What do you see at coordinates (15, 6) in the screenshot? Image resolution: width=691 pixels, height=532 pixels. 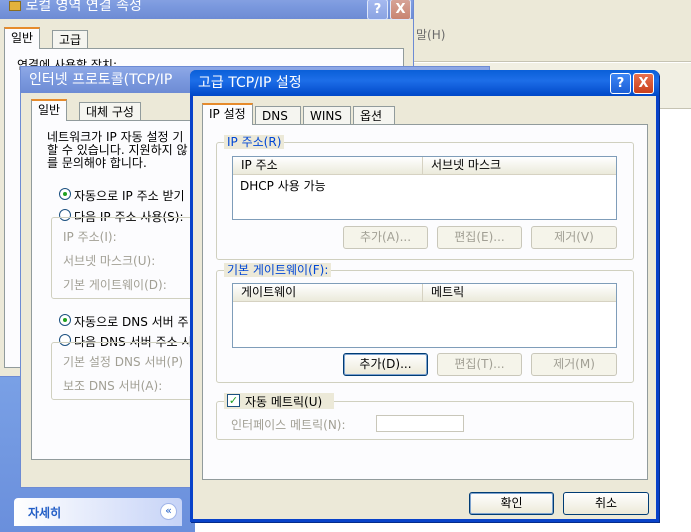 I see `network-icon` at bounding box center [15, 6].